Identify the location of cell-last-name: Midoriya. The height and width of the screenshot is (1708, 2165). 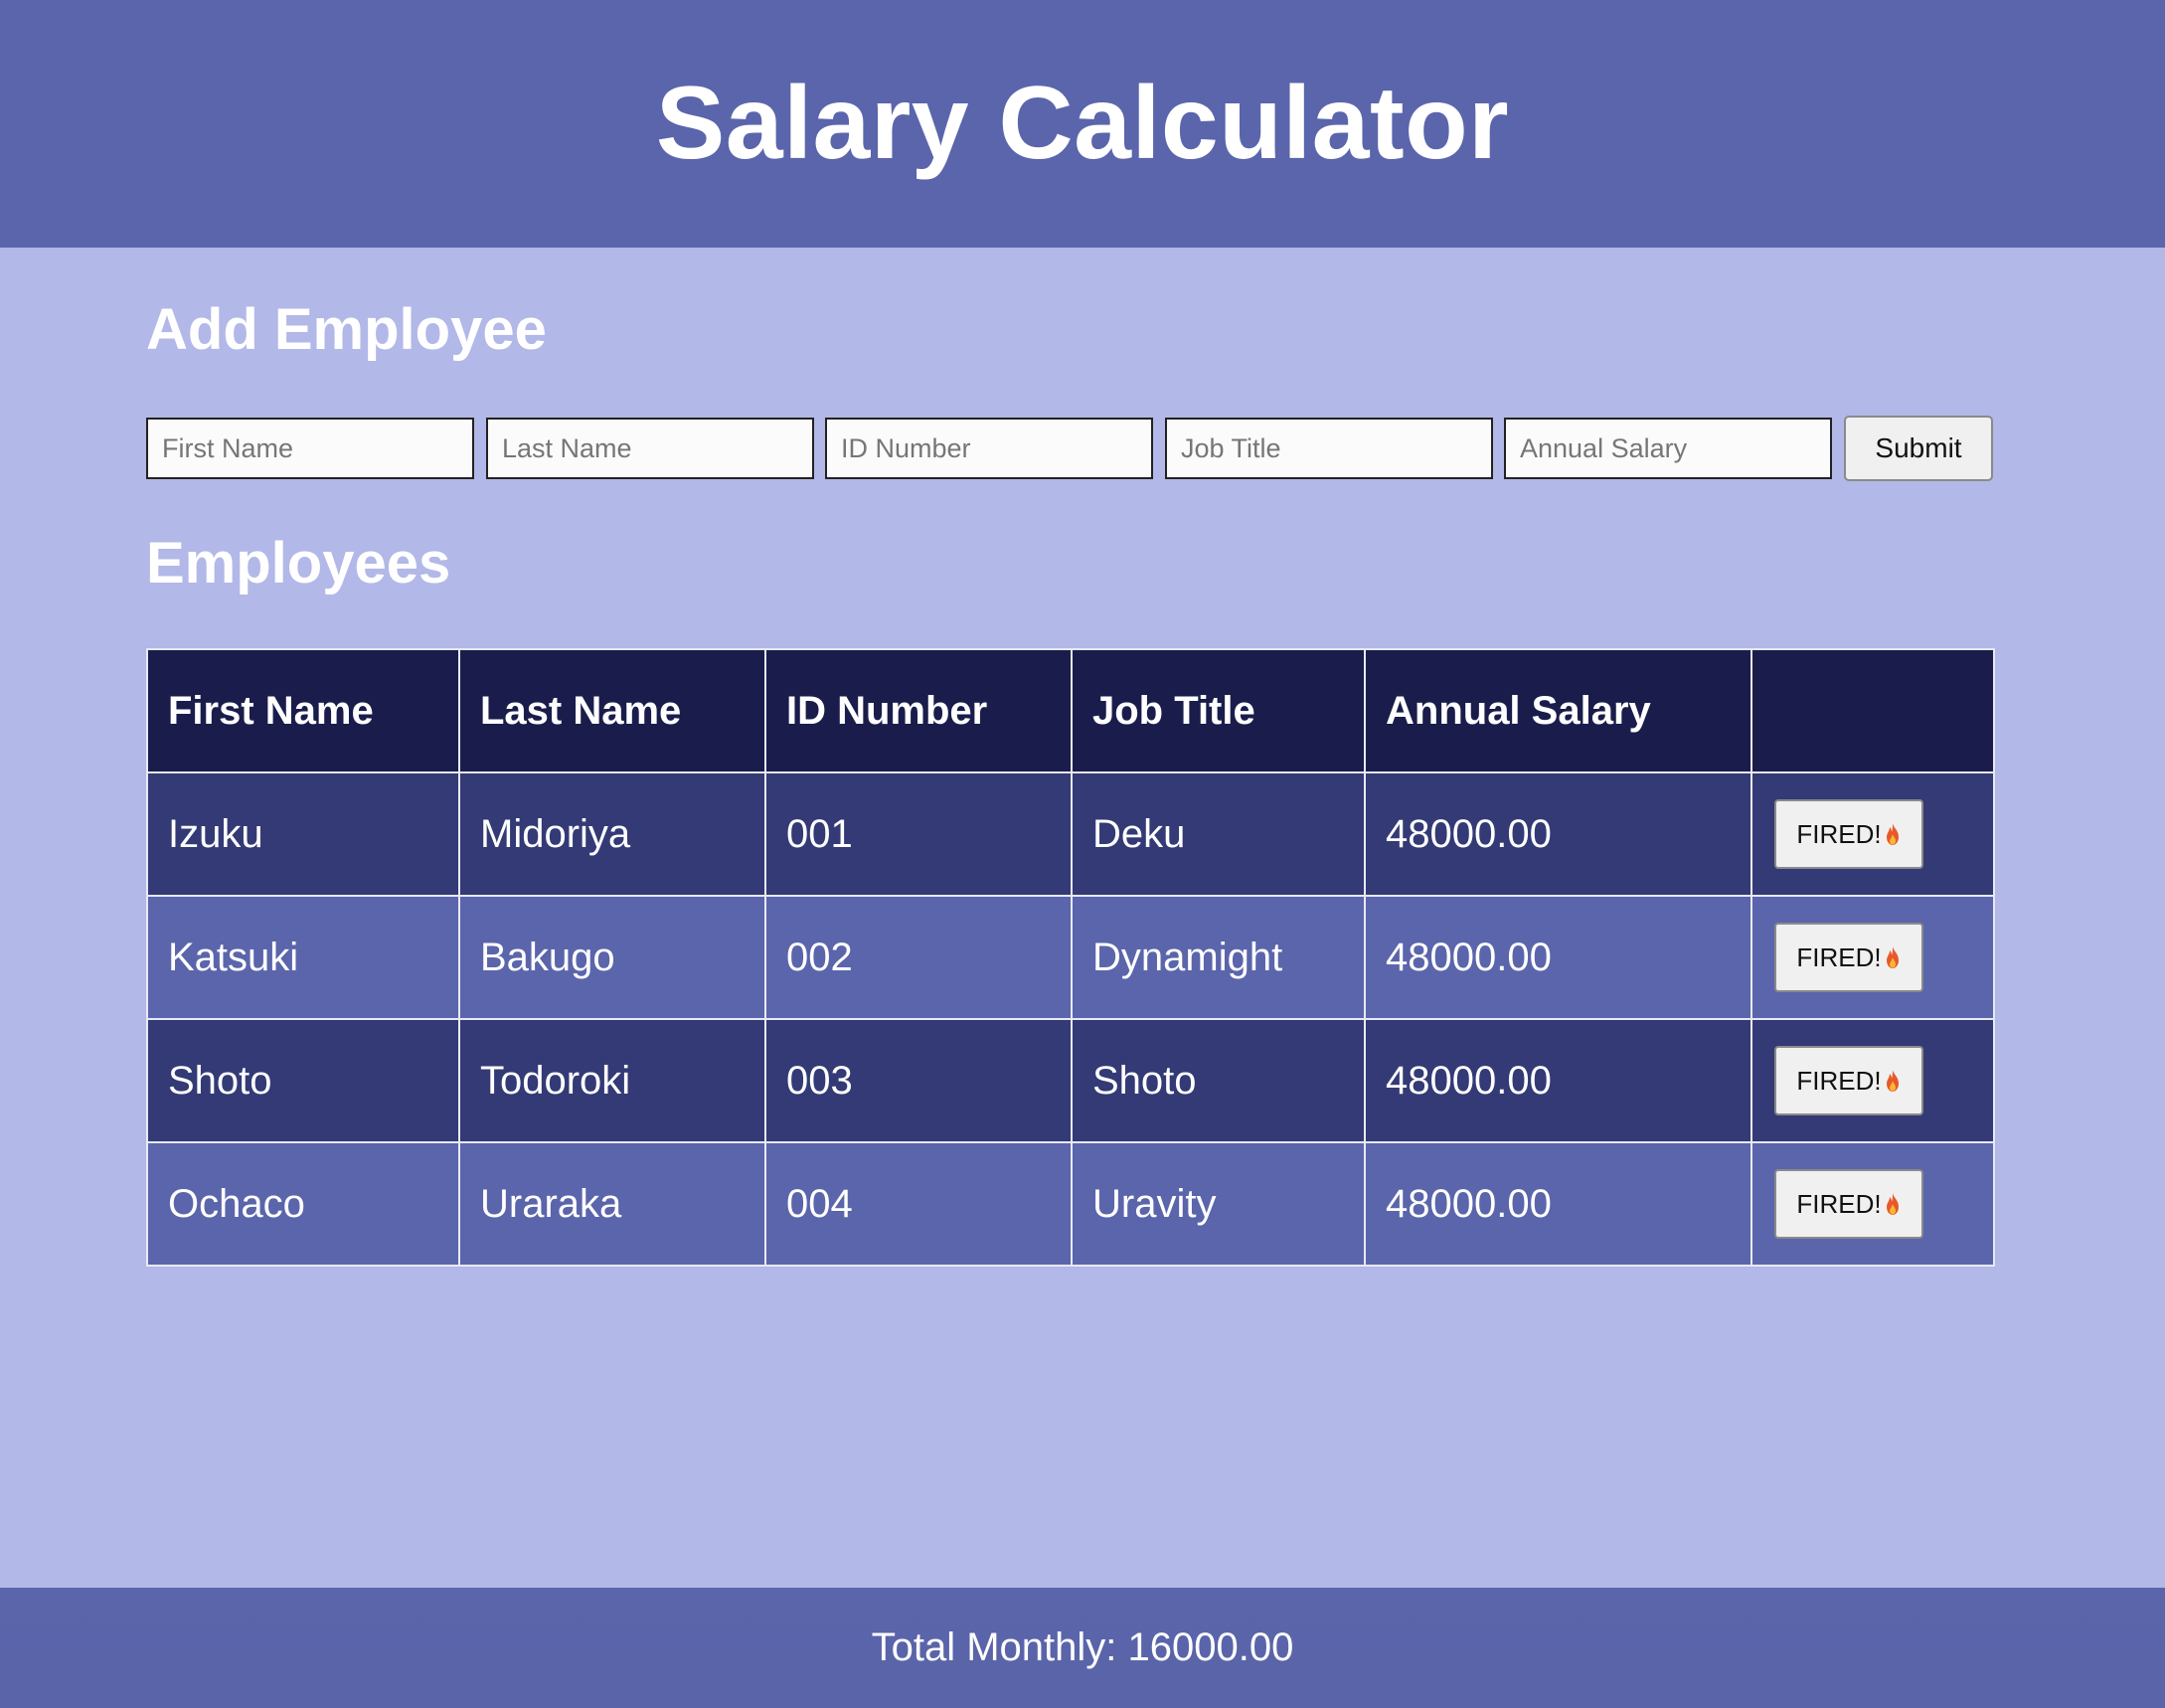
(612, 834).